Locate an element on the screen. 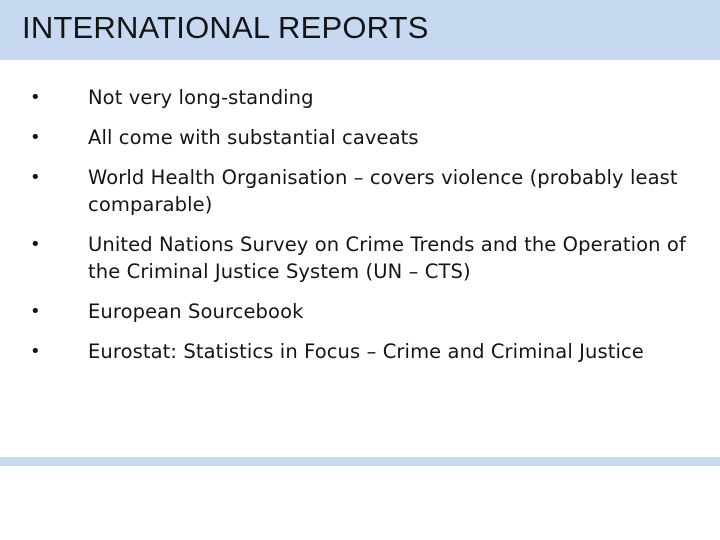 The height and width of the screenshot is (540, 720). title-bar: INTERNATIONAL REPORTS is located at coordinates (360, 30).